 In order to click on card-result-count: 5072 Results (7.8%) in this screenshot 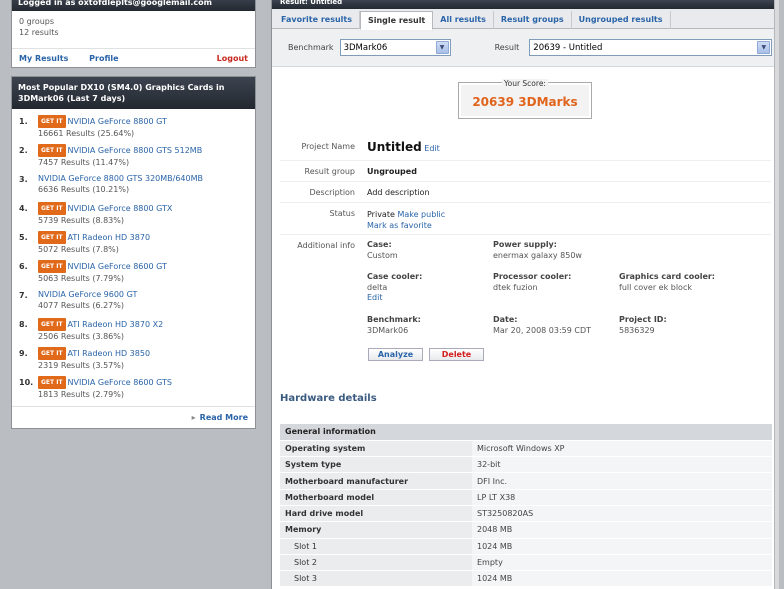, I will do `click(78, 249)`.